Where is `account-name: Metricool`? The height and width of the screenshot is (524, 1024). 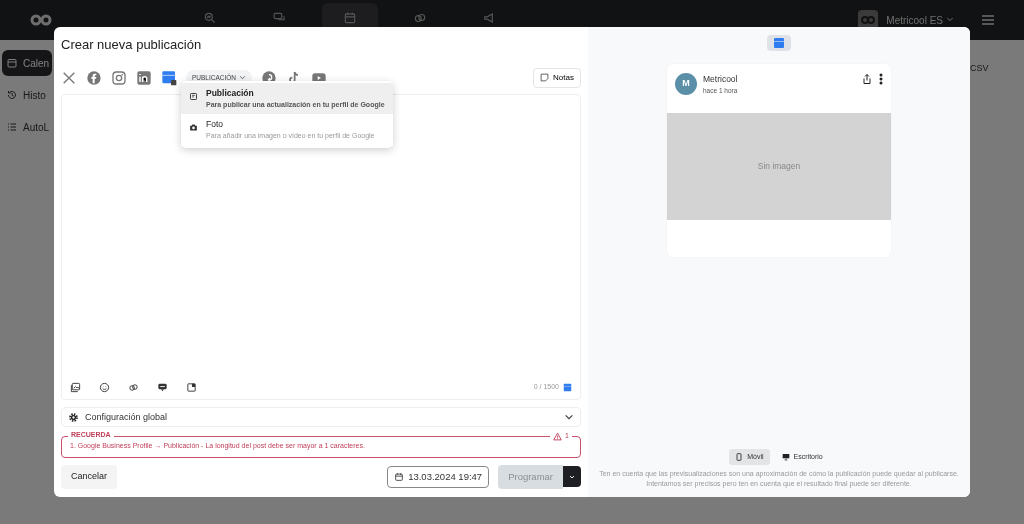 account-name: Metricool is located at coordinates (720, 79).